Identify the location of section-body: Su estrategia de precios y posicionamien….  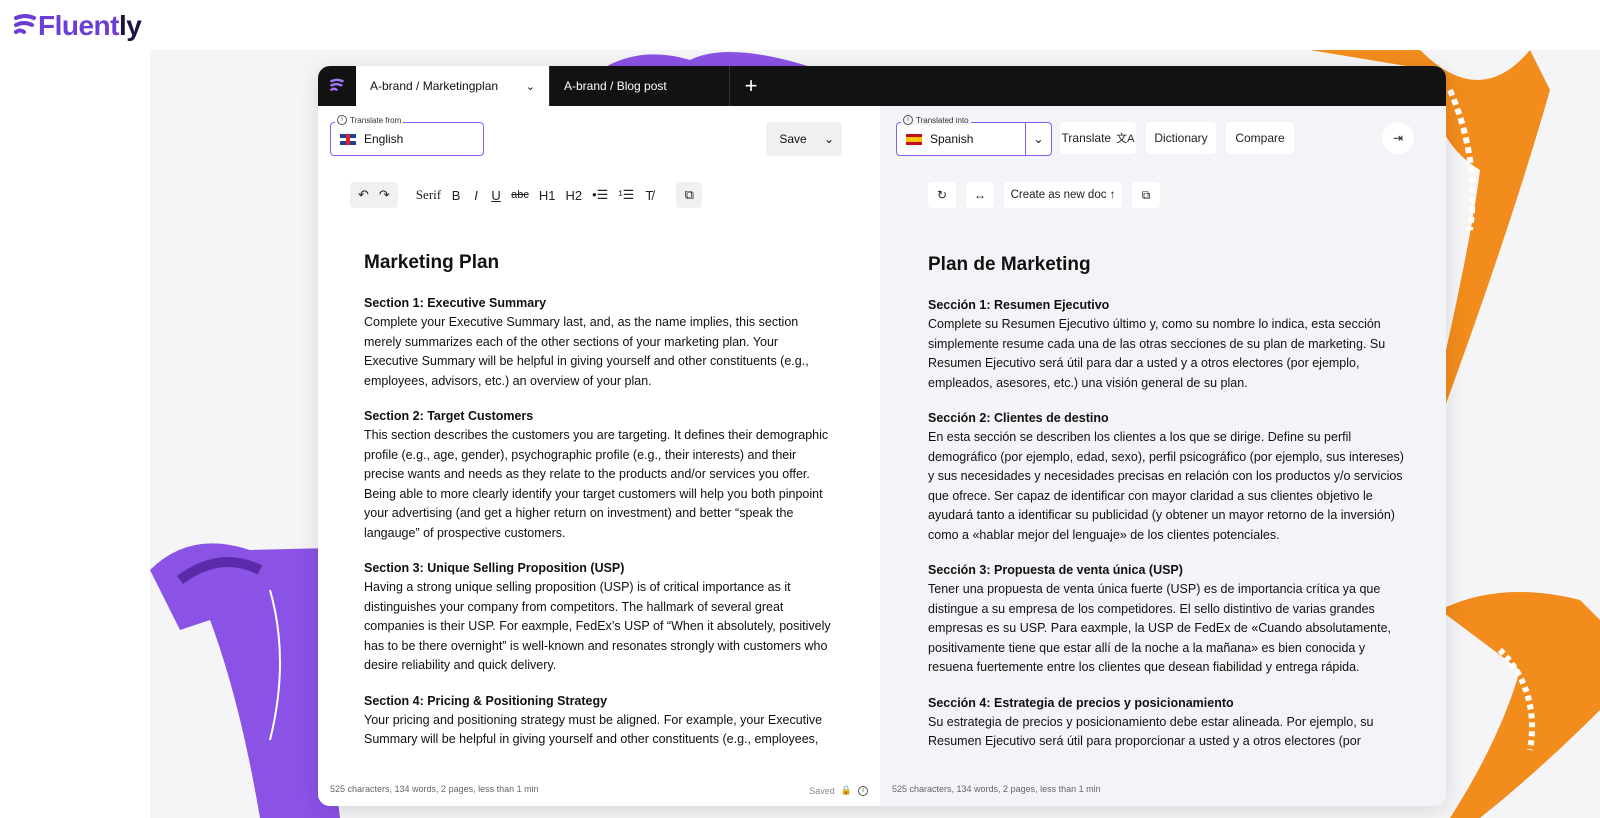
(1151, 731).